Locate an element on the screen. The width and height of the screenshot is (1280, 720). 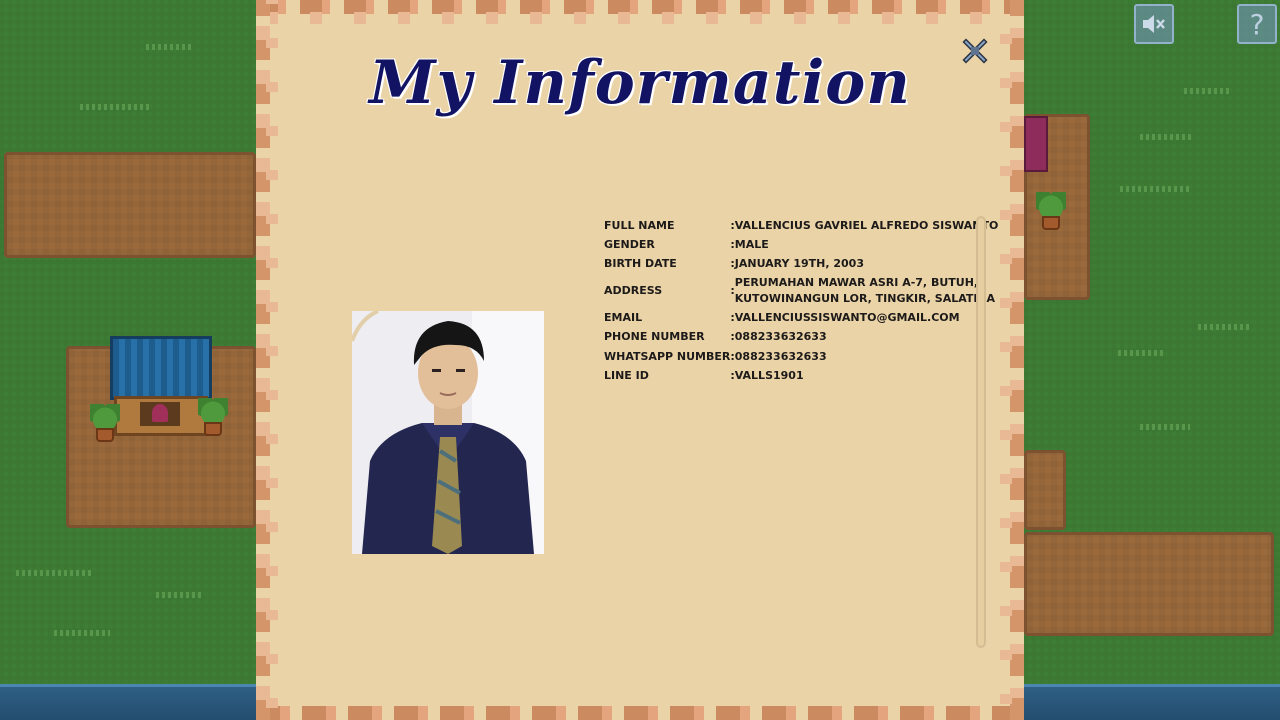
info-value: January 19th, 2003 is located at coordinates (799, 264).